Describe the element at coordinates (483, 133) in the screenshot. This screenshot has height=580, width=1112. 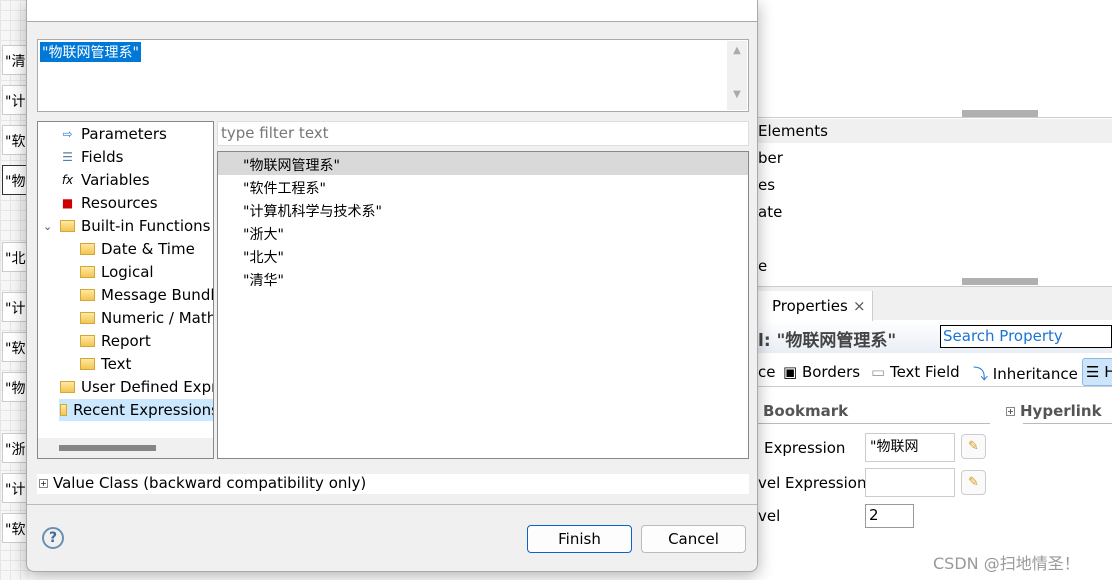
I see `filter-input: type filter text` at that location.